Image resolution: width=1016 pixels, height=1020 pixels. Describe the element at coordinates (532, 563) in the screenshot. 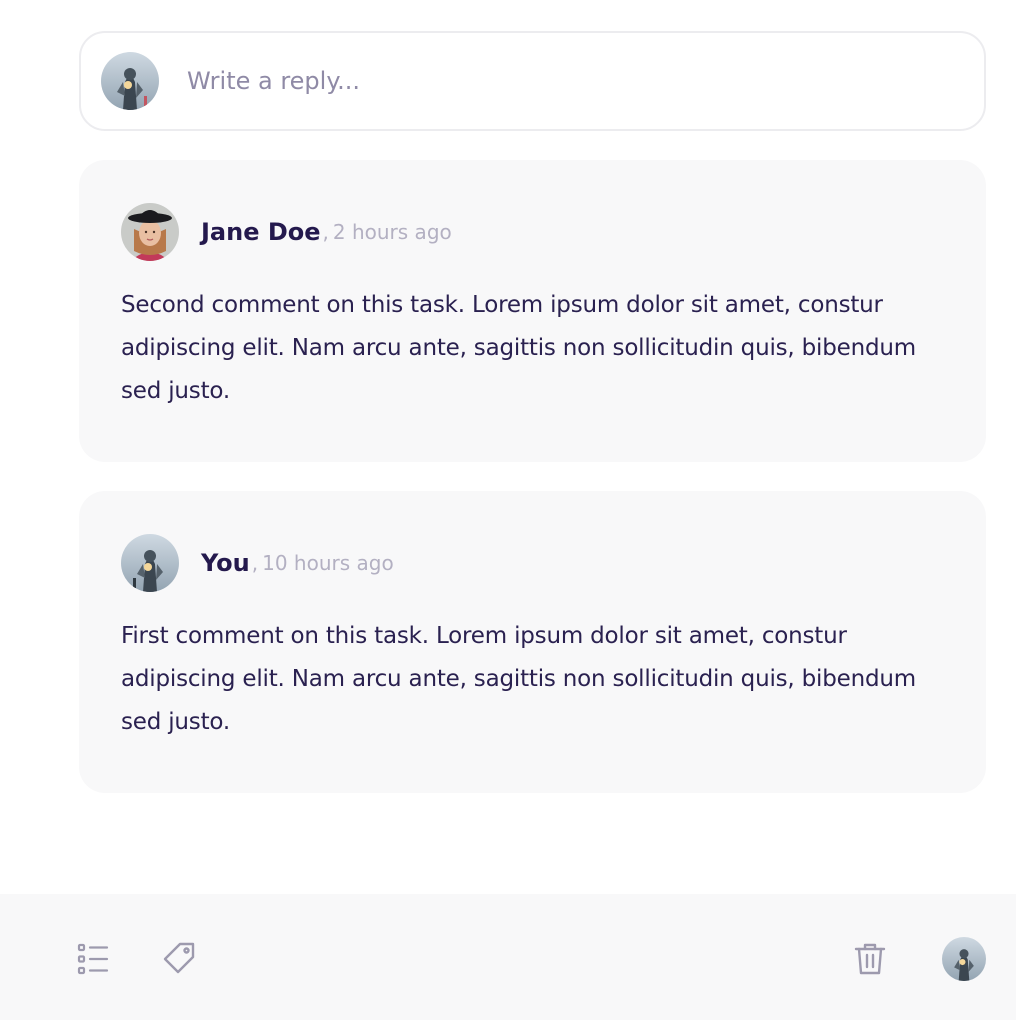

I see `comment-header: You , 10 hours ago` at that location.